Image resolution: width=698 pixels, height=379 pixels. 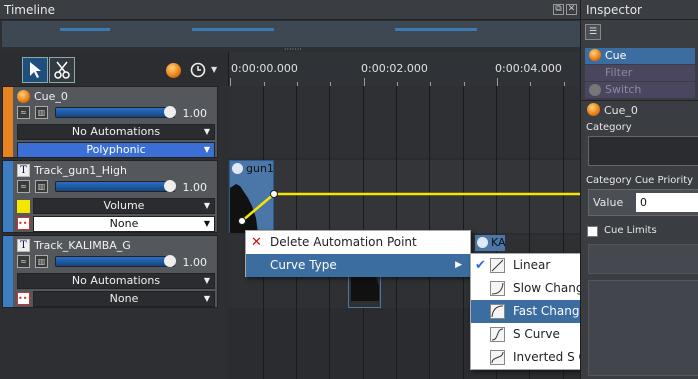 What do you see at coordinates (550, 311) in the screenshot?
I see `menu-item-label: Fast Change` at bounding box center [550, 311].